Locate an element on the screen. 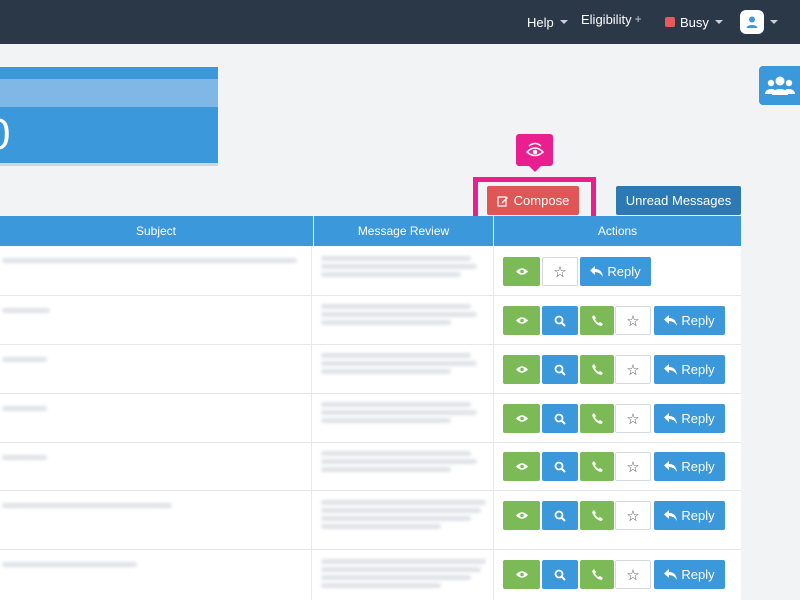 The image size is (800, 600). eligibility-menu: Eligibility + is located at coordinates (611, 20).